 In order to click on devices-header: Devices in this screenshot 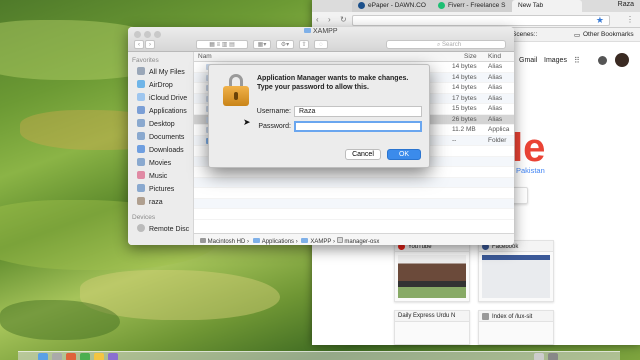, I will do `click(144, 217)`.